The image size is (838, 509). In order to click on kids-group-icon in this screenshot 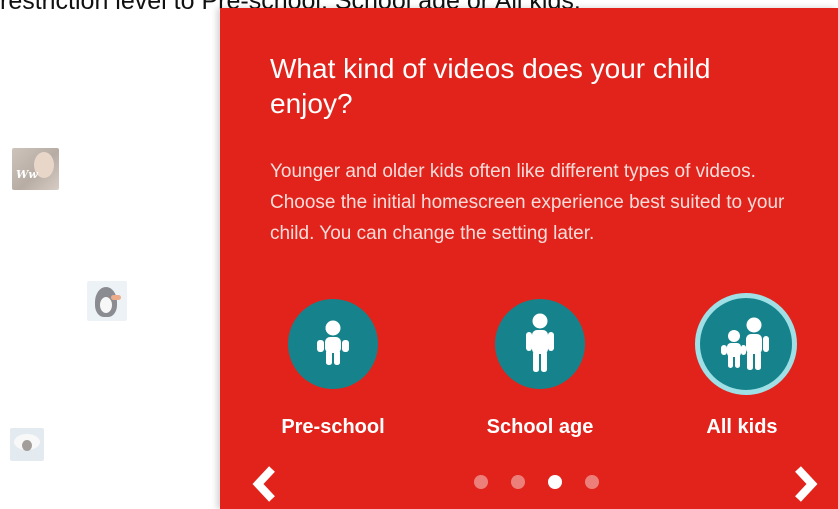, I will do `click(745, 343)`.